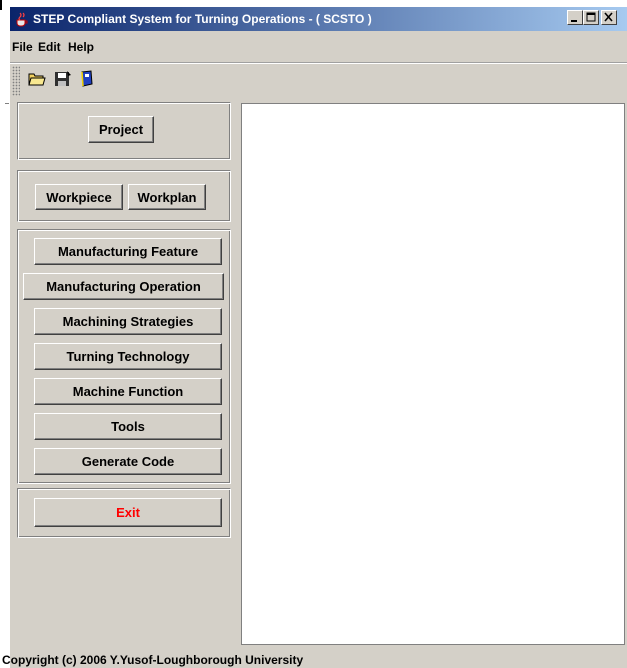  I want to click on minimize-icon, so click(574, 21).